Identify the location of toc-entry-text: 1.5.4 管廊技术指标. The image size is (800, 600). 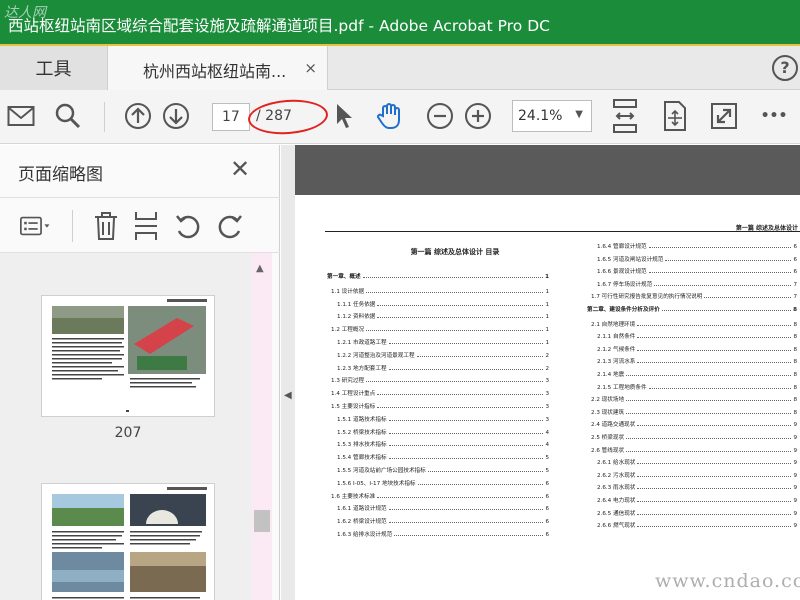
(362, 458).